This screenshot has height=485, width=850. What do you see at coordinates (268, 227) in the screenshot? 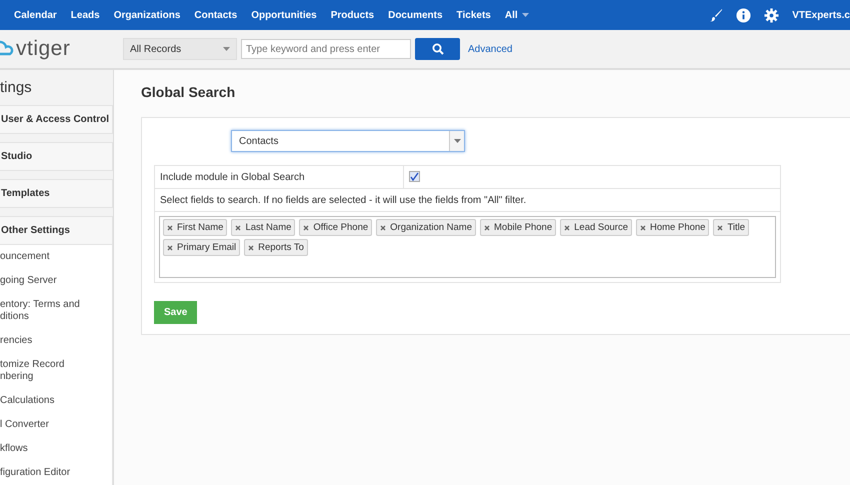
I see `field-tag-label: Last Name` at bounding box center [268, 227].